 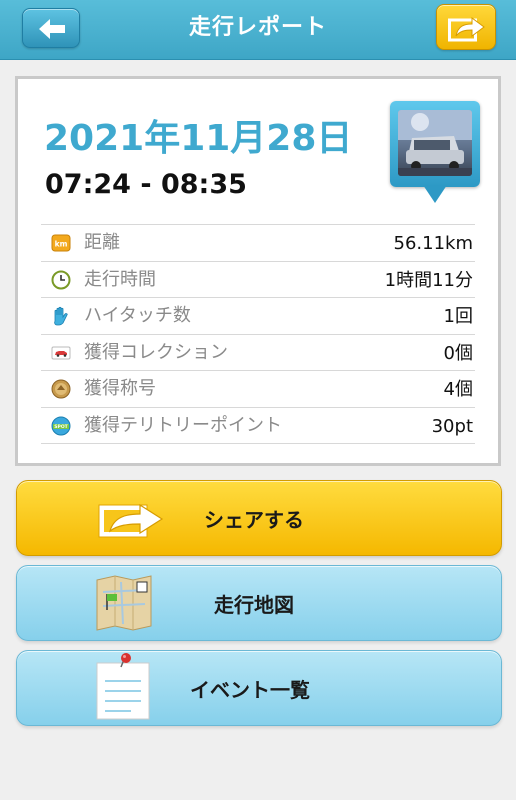 What do you see at coordinates (254, 604) in the screenshot?
I see `drive-map-button-label: 走行地図` at bounding box center [254, 604].